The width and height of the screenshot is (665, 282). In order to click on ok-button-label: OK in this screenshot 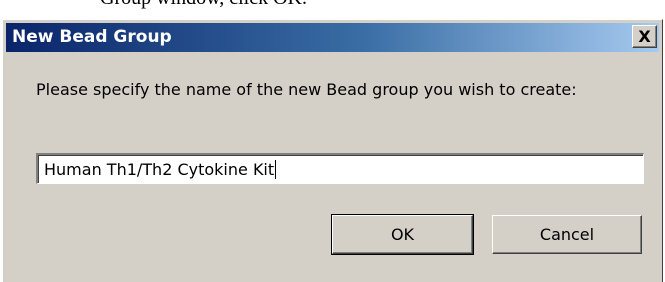, I will do `click(402, 234)`.